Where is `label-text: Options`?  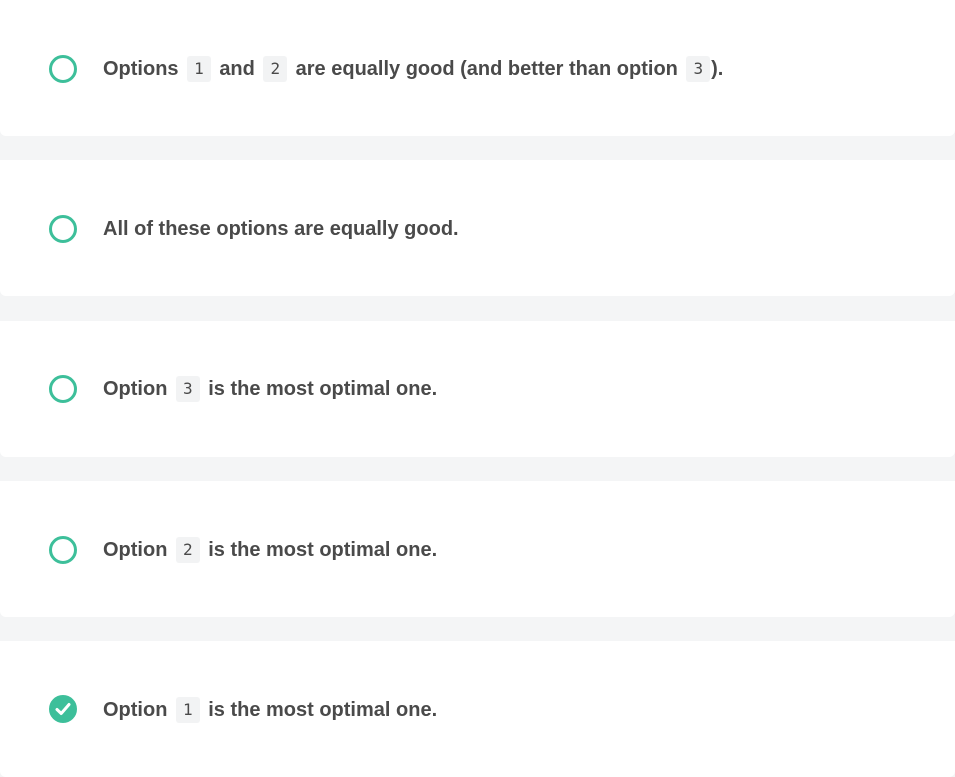 label-text: Options is located at coordinates (141, 69).